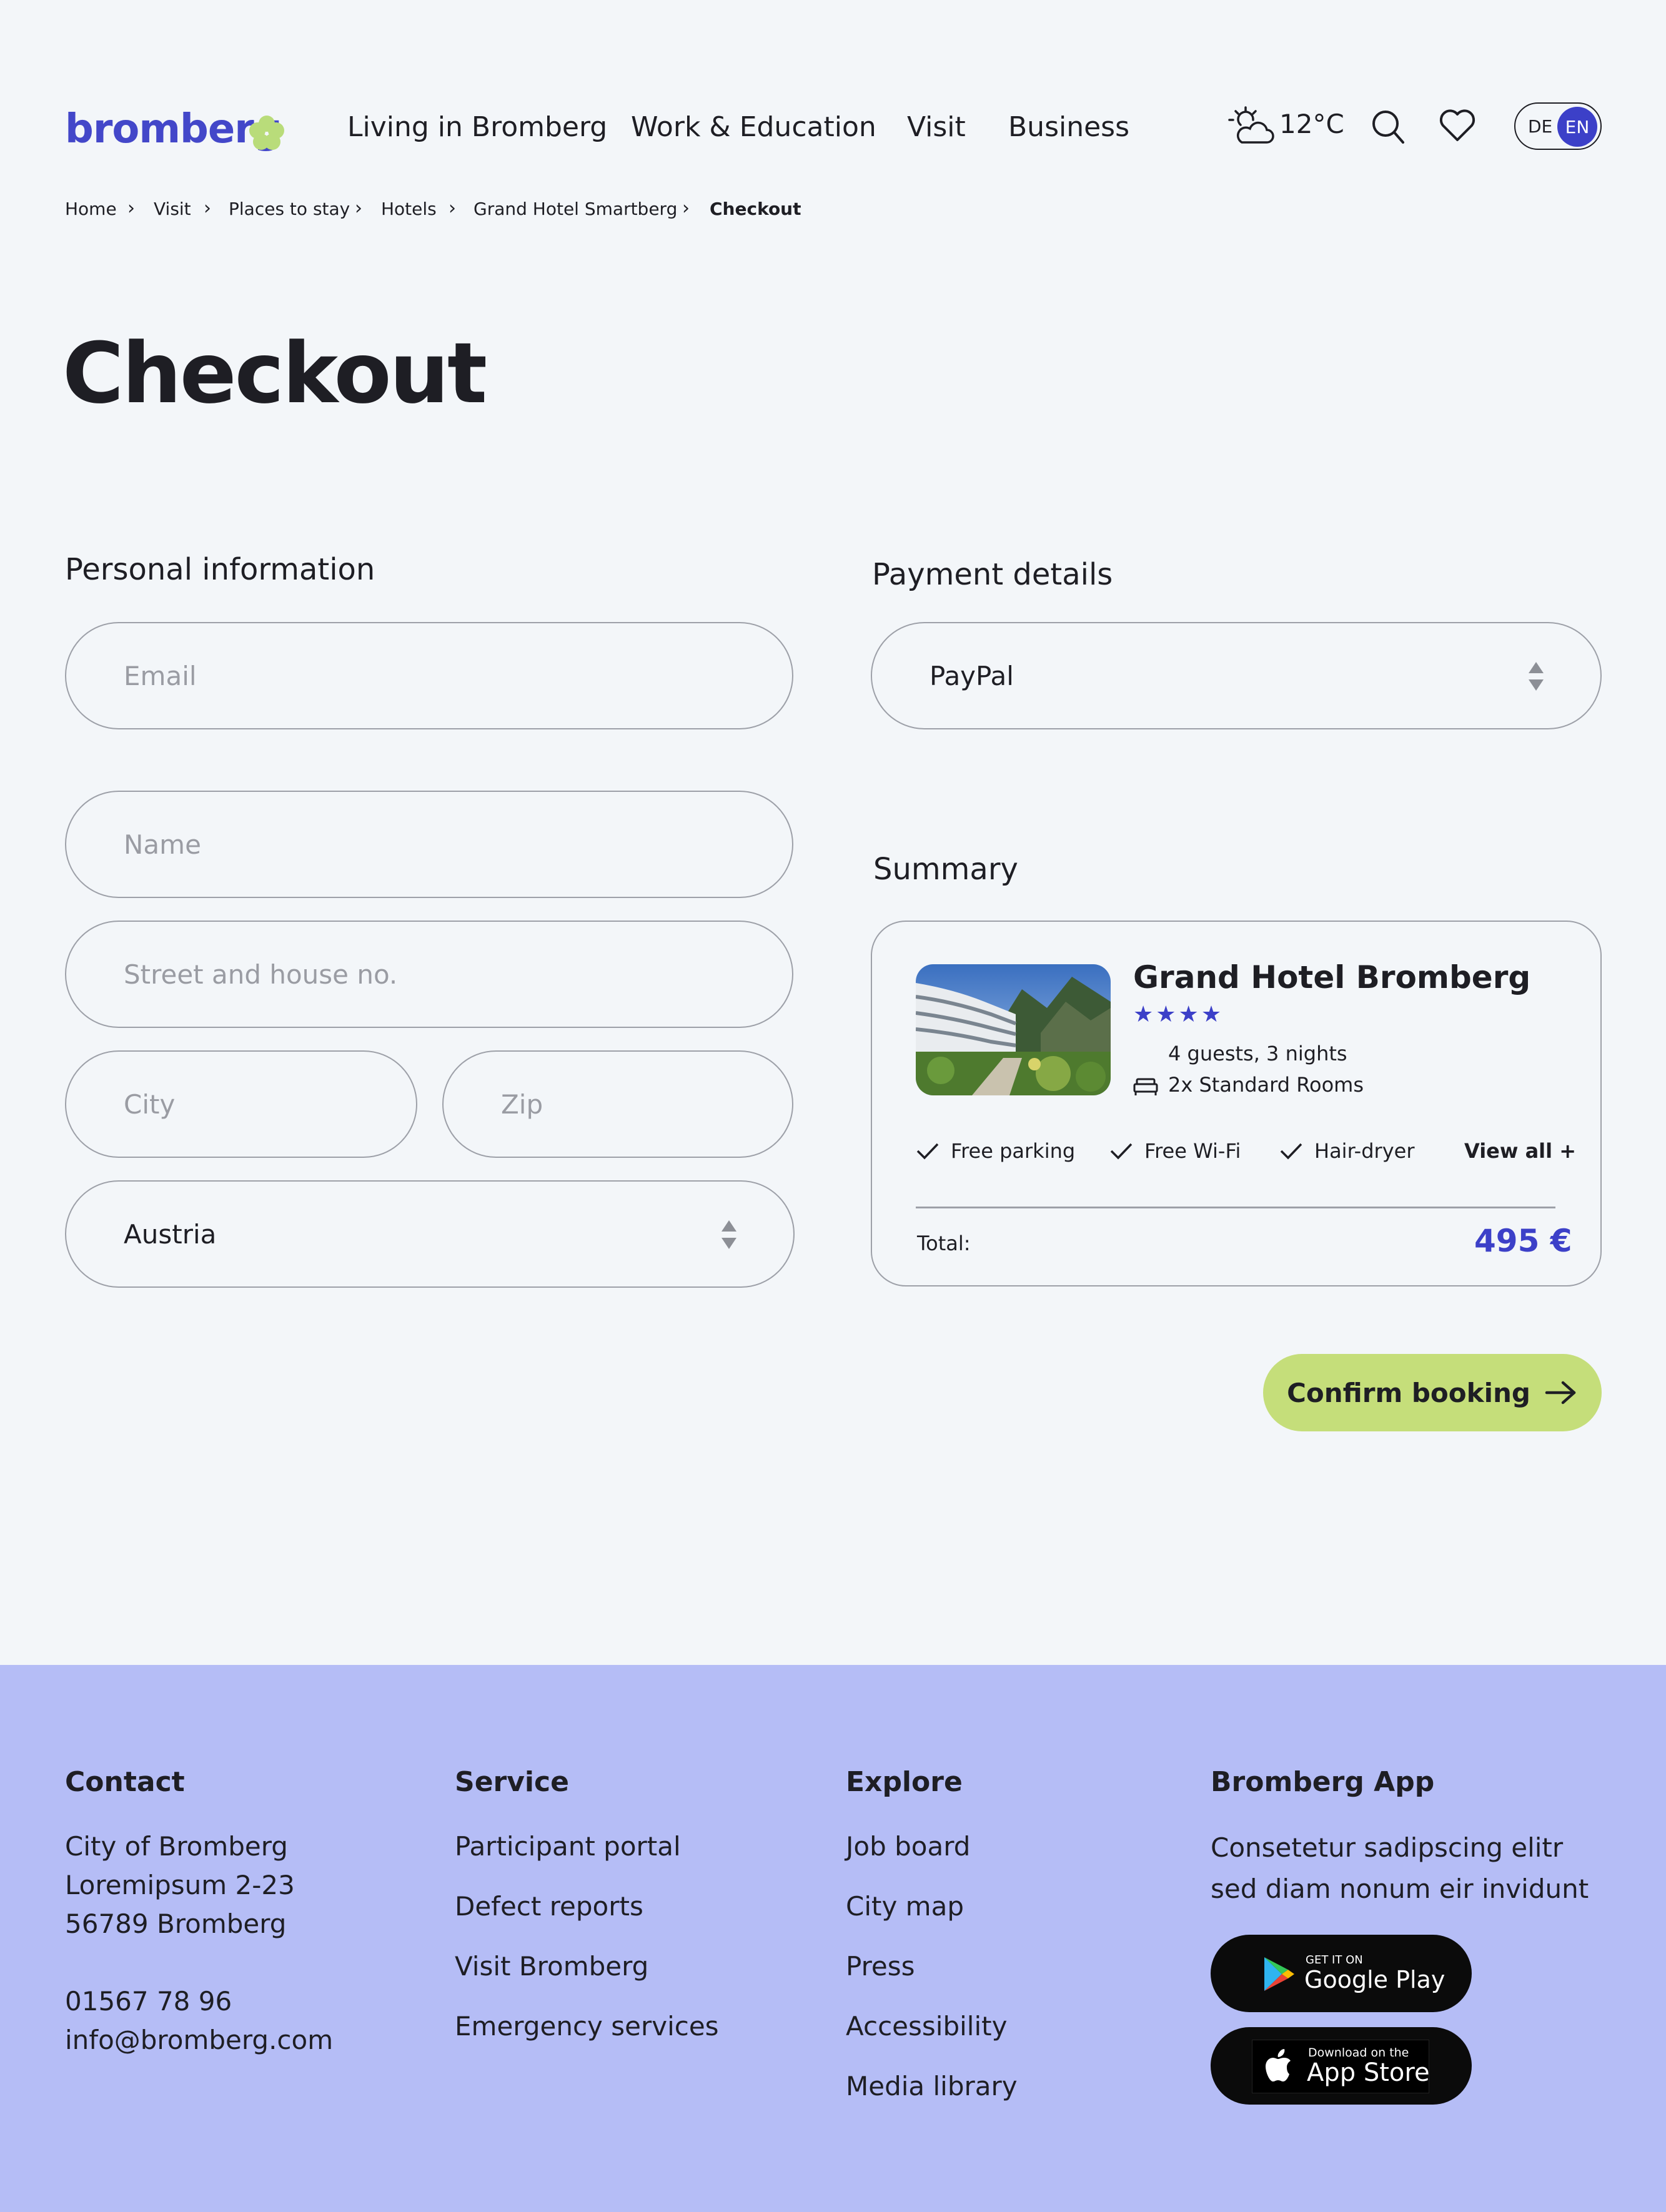 Image resolution: width=1666 pixels, height=2212 pixels. I want to click on footer-explore-heading: Explore, so click(904, 1782).